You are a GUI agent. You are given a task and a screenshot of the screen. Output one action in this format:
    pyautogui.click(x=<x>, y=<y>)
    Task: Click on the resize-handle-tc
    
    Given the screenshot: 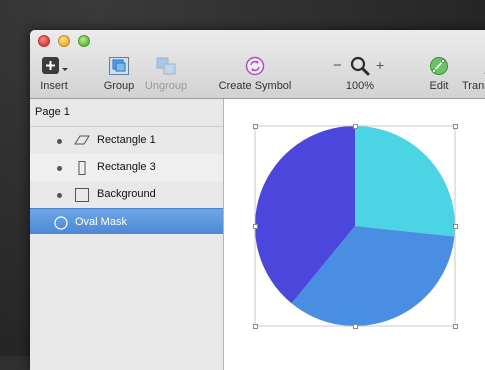 What is the action you would take?
    pyautogui.click(x=355, y=126)
    